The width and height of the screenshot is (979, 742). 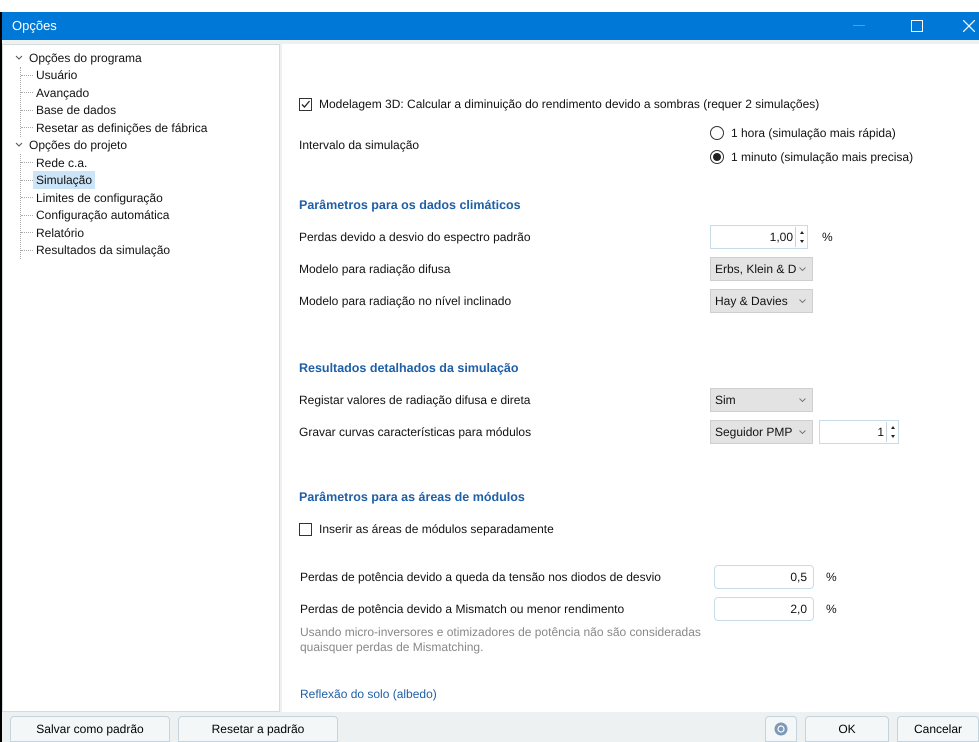 I want to click on field-label: Registar valores de radiação difusa e direta, so click(x=415, y=400).